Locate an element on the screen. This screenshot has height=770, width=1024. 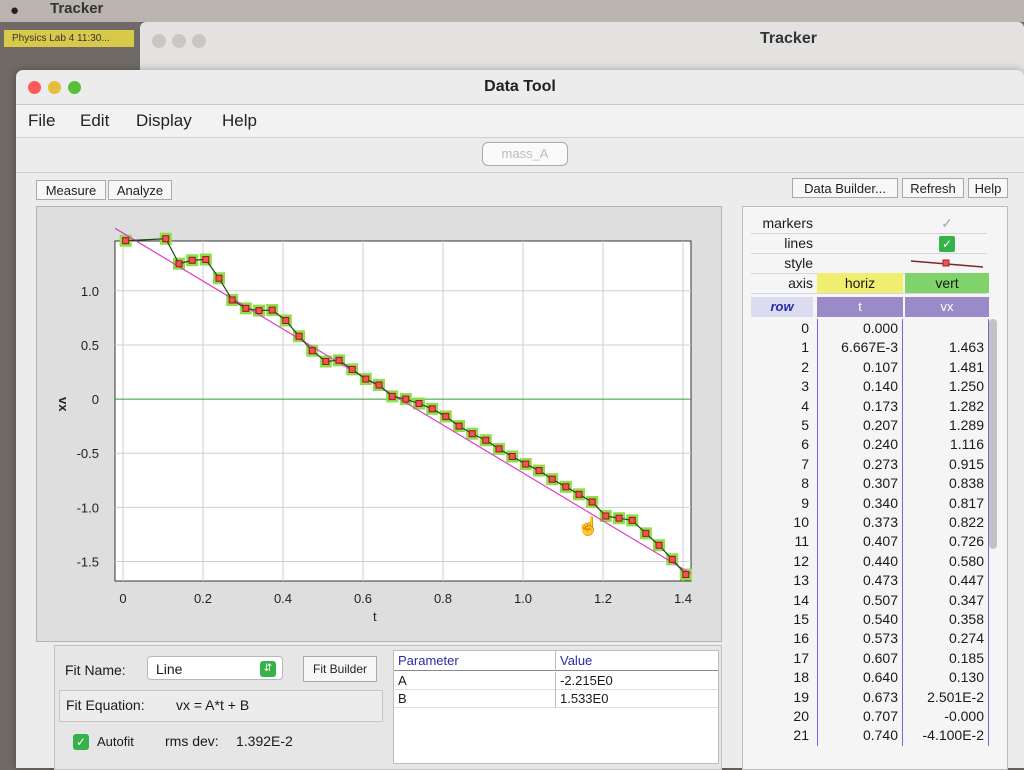
apple-icon: ● is located at coordinates (14, 10).